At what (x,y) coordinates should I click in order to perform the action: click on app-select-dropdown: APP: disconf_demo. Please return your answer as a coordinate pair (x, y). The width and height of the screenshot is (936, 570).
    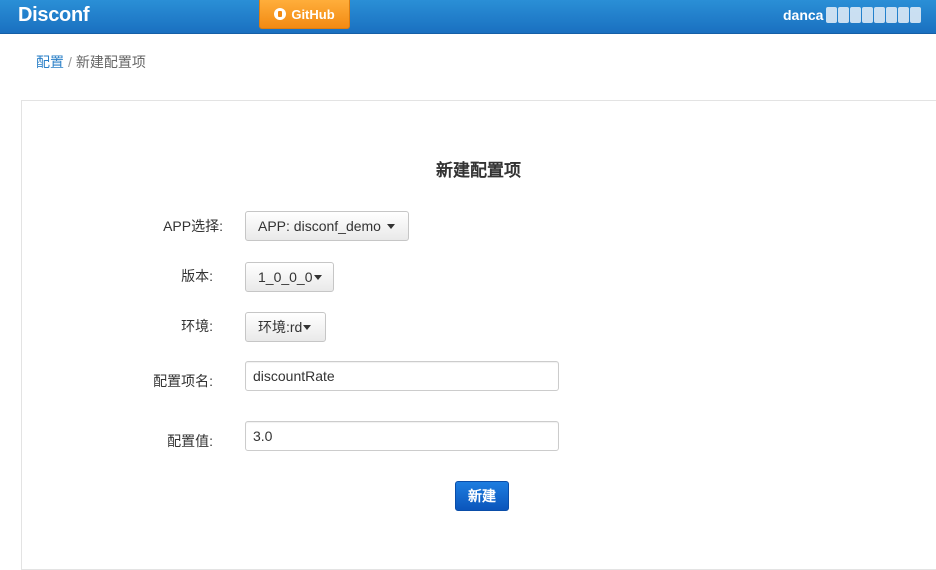
    Looking at the image, I should click on (327, 226).